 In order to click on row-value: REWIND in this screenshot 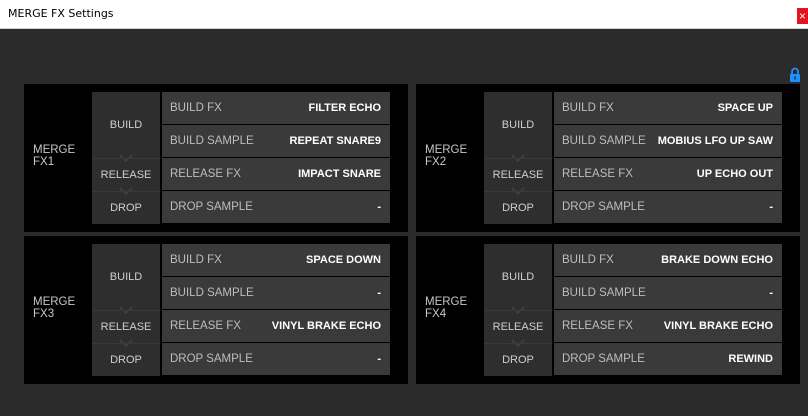, I will do `click(750, 359)`.